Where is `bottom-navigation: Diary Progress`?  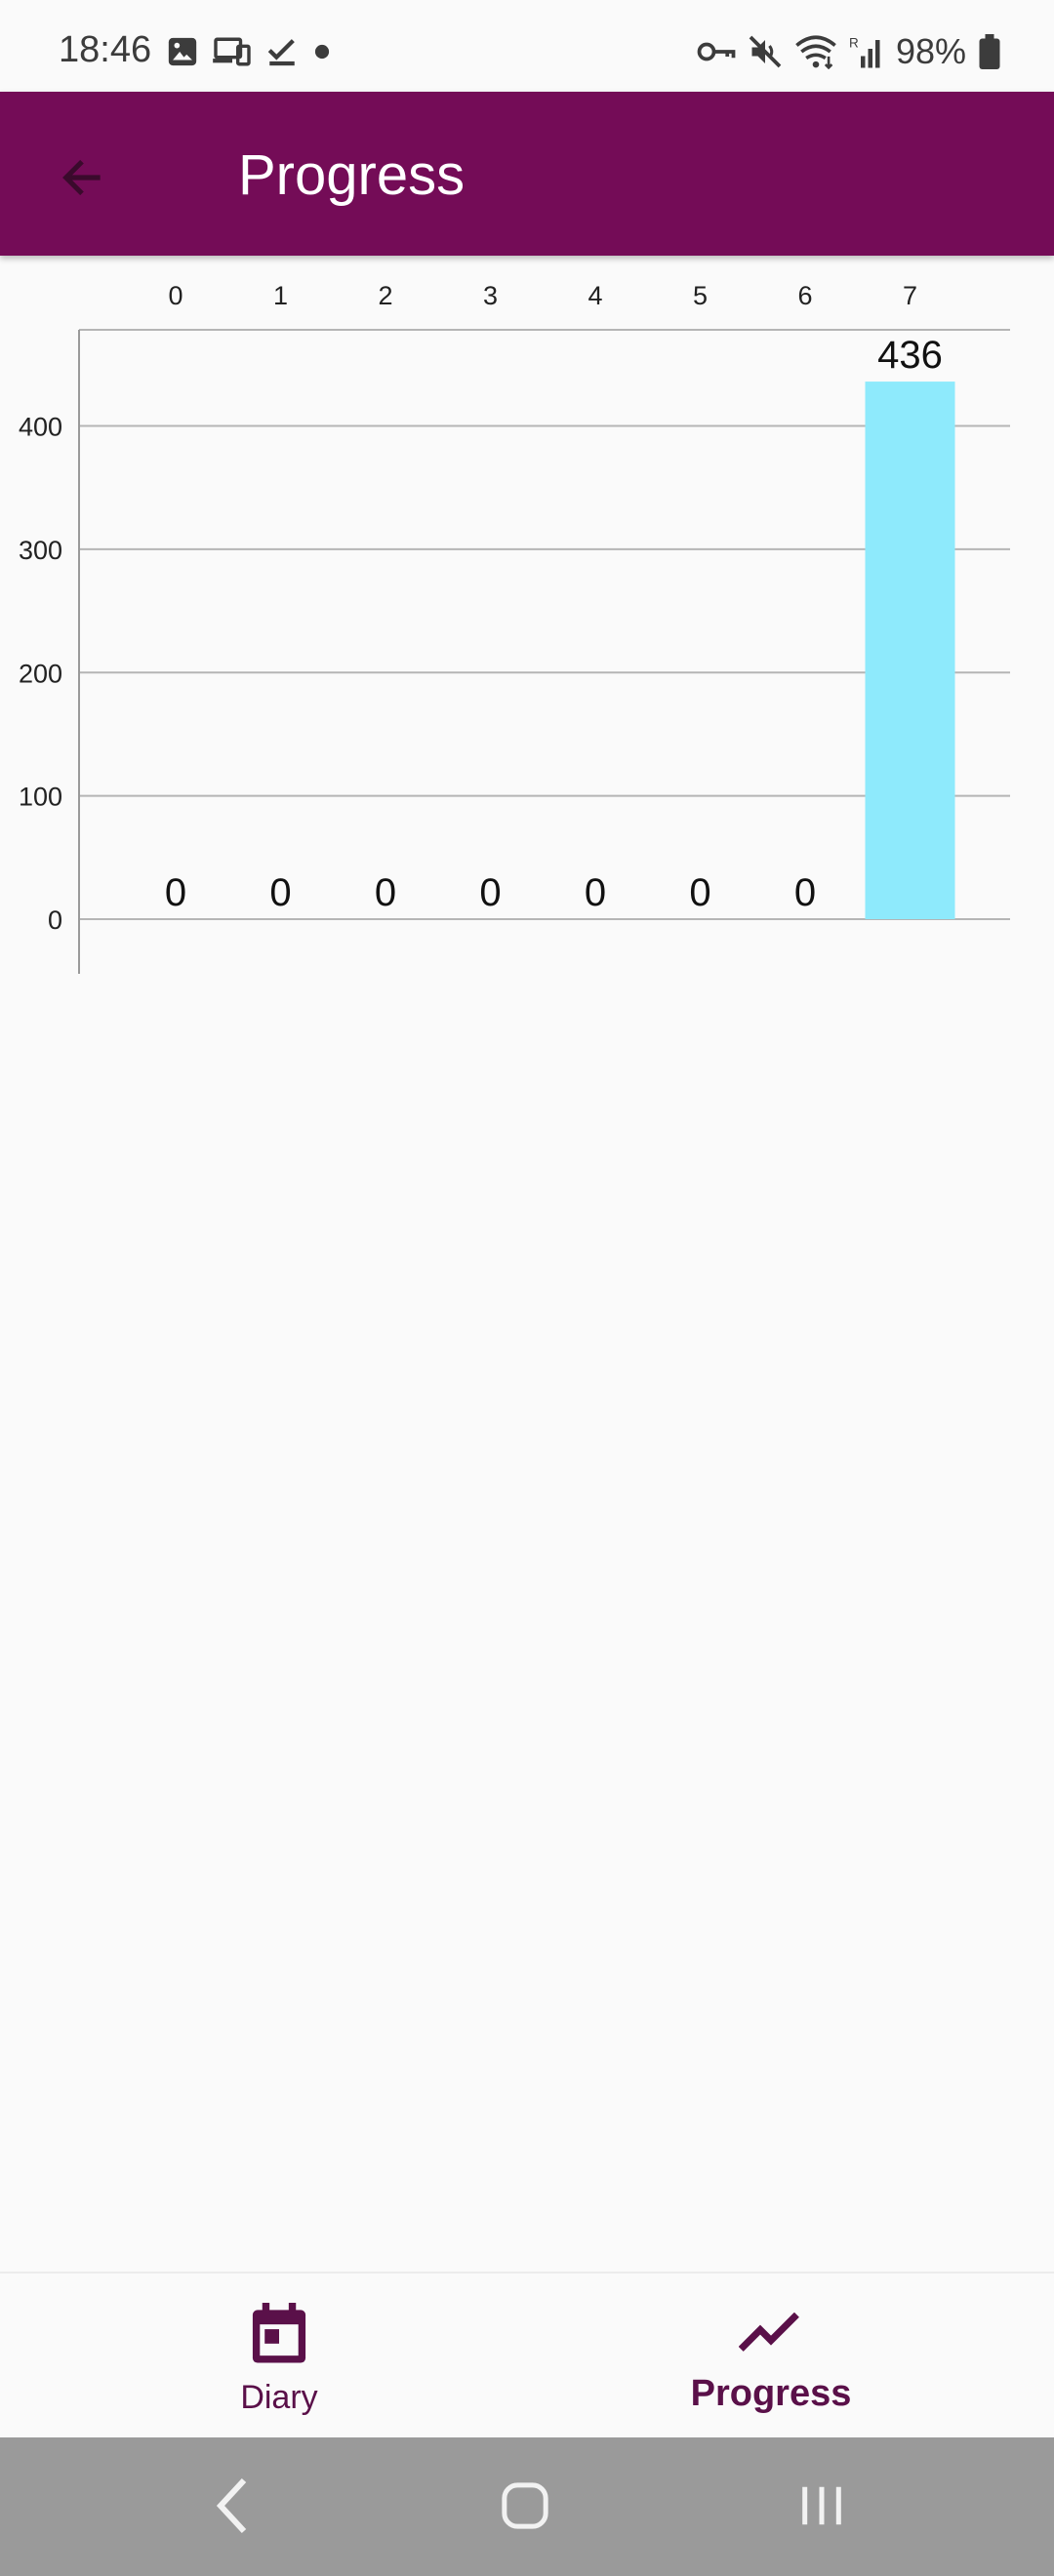 bottom-navigation: Diary Progress is located at coordinates (527, 2354).